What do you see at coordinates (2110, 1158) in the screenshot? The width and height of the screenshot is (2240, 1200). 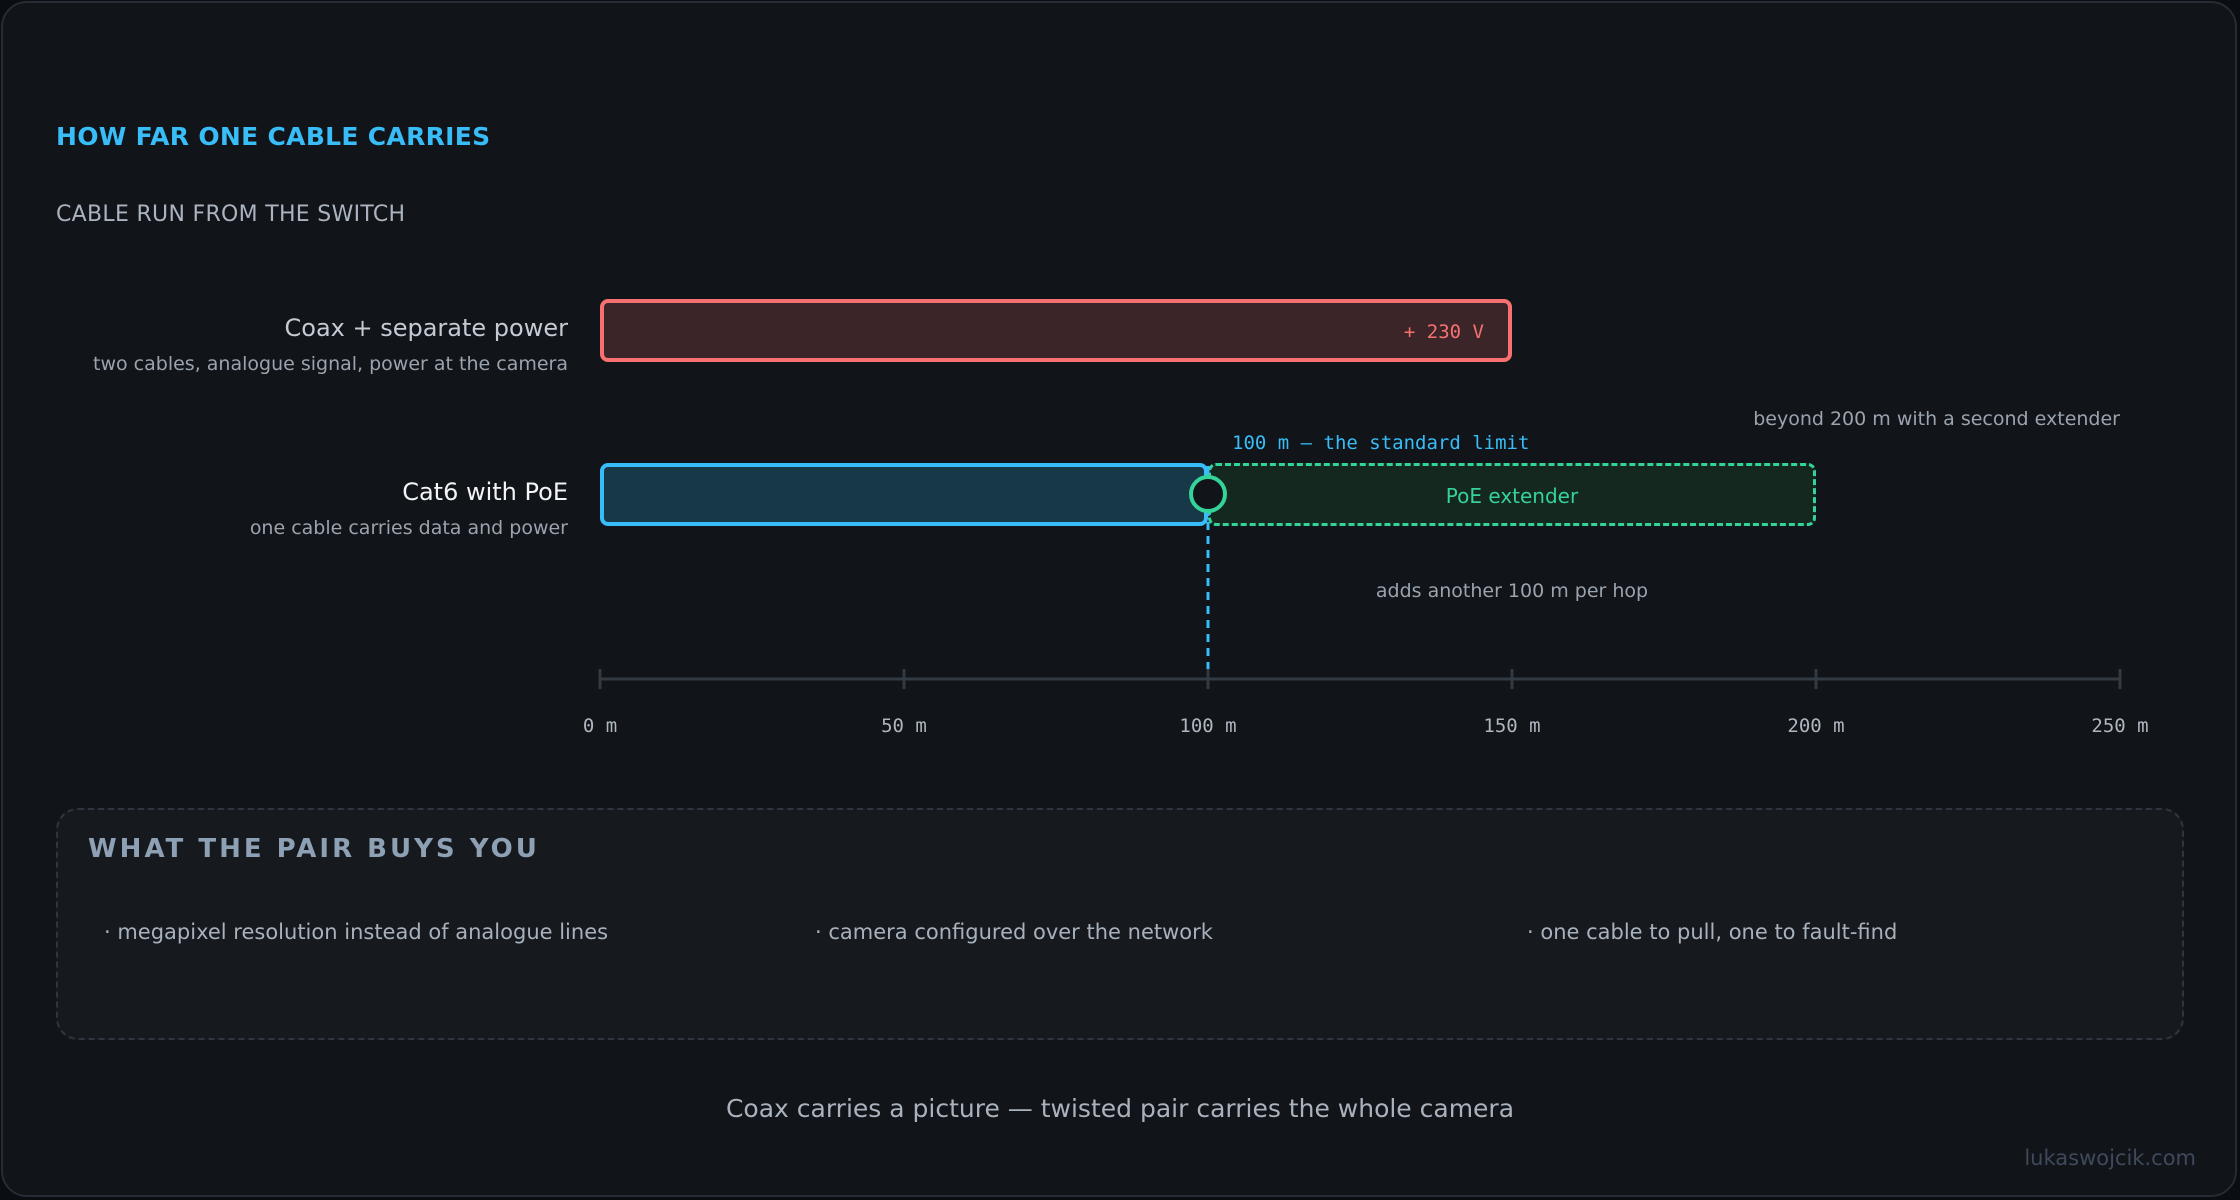 I see `credit: lukaswojcik.com` at bounding box center [2110, 1158].